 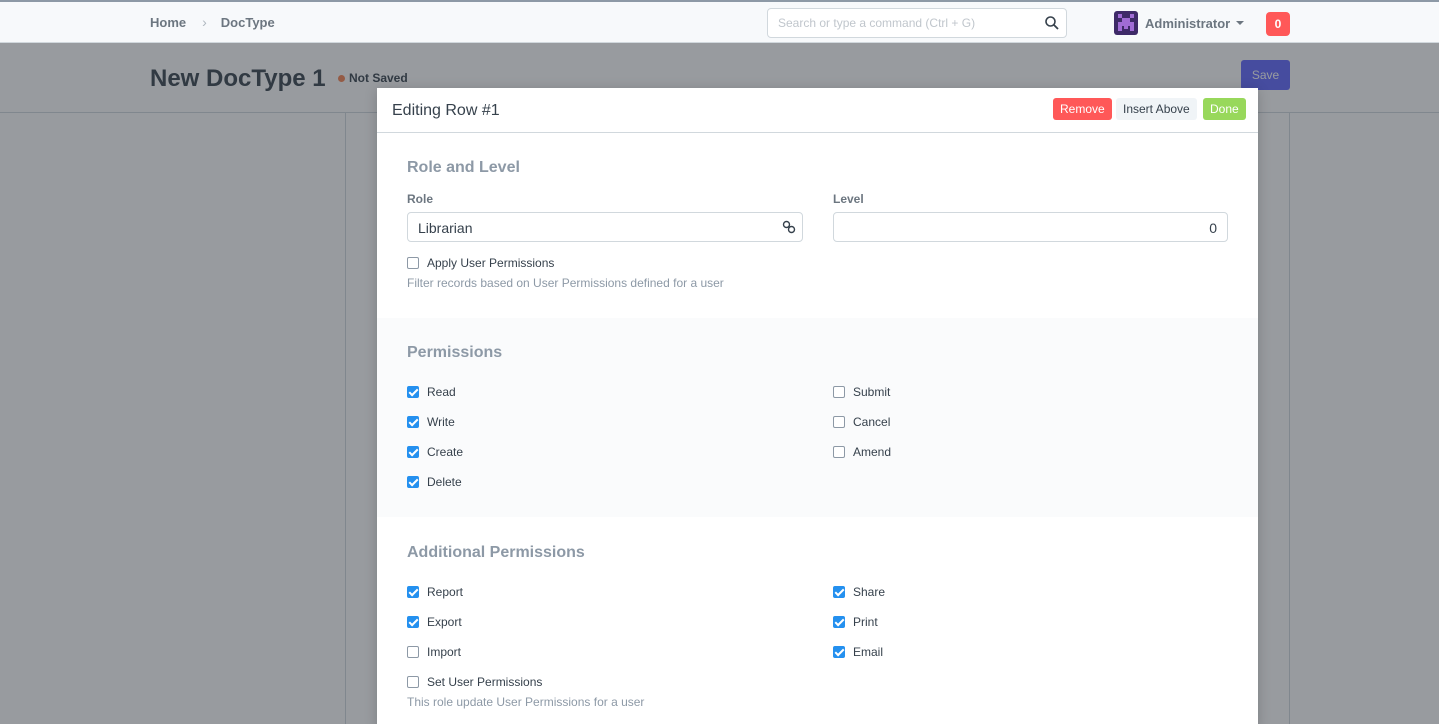 I want to click on section-title: Role and Level, so click(x=463, y=167).